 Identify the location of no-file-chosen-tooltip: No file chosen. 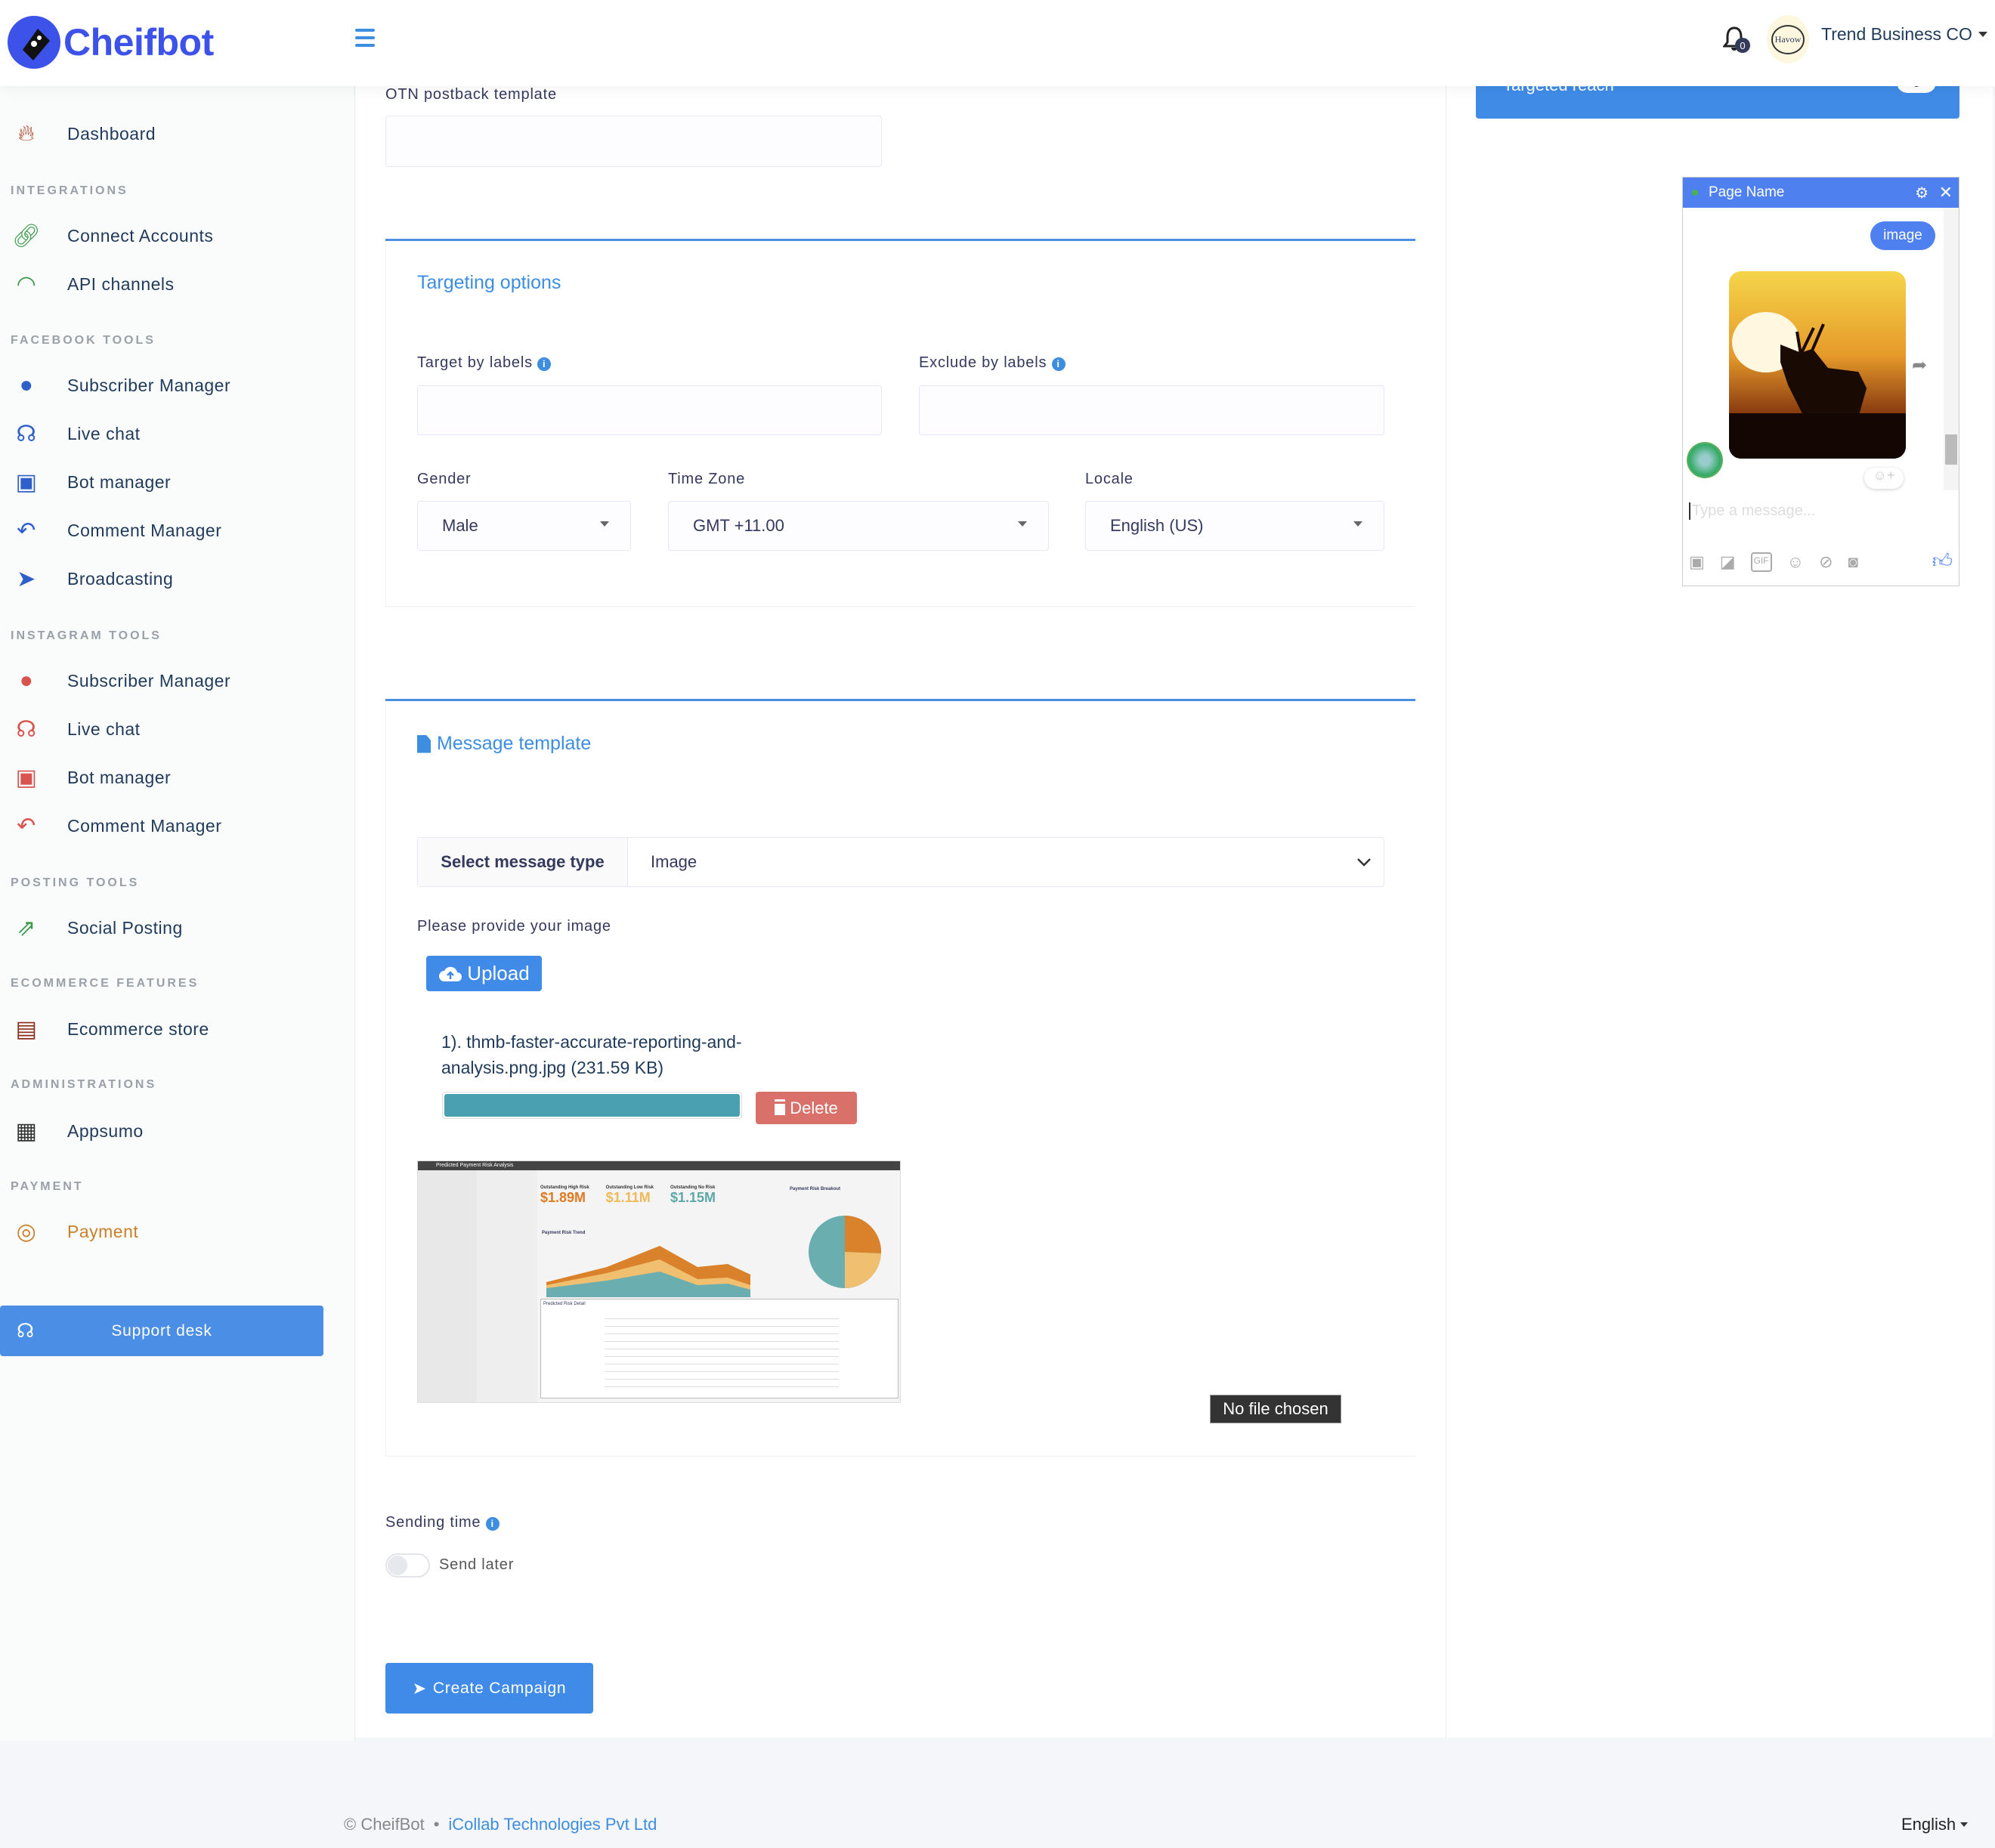
(1275, 1409).